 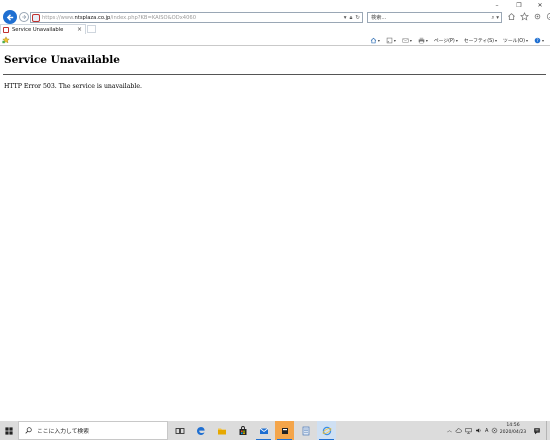 I want to click on clock-date: 2020/04/23, so click(x=513, y=432).